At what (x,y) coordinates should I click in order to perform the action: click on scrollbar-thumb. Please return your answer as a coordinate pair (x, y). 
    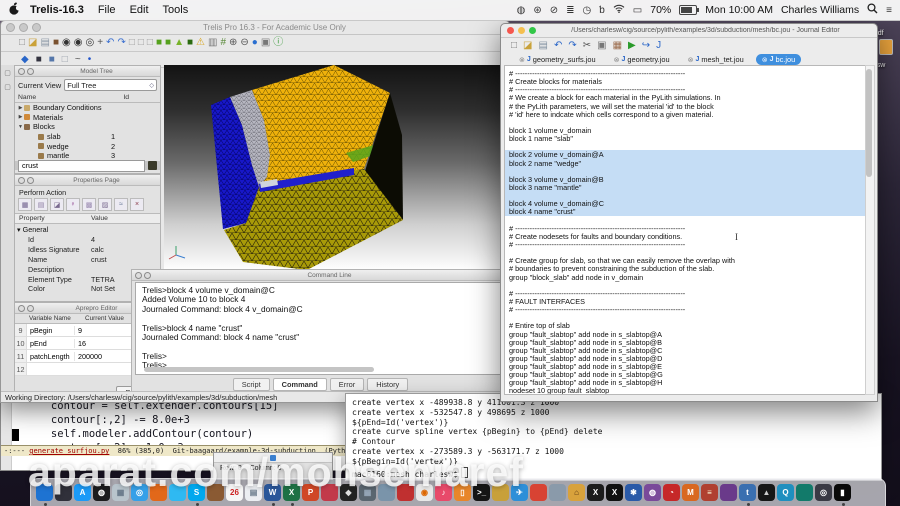
    Looking at the image, I should click on (869, 123).